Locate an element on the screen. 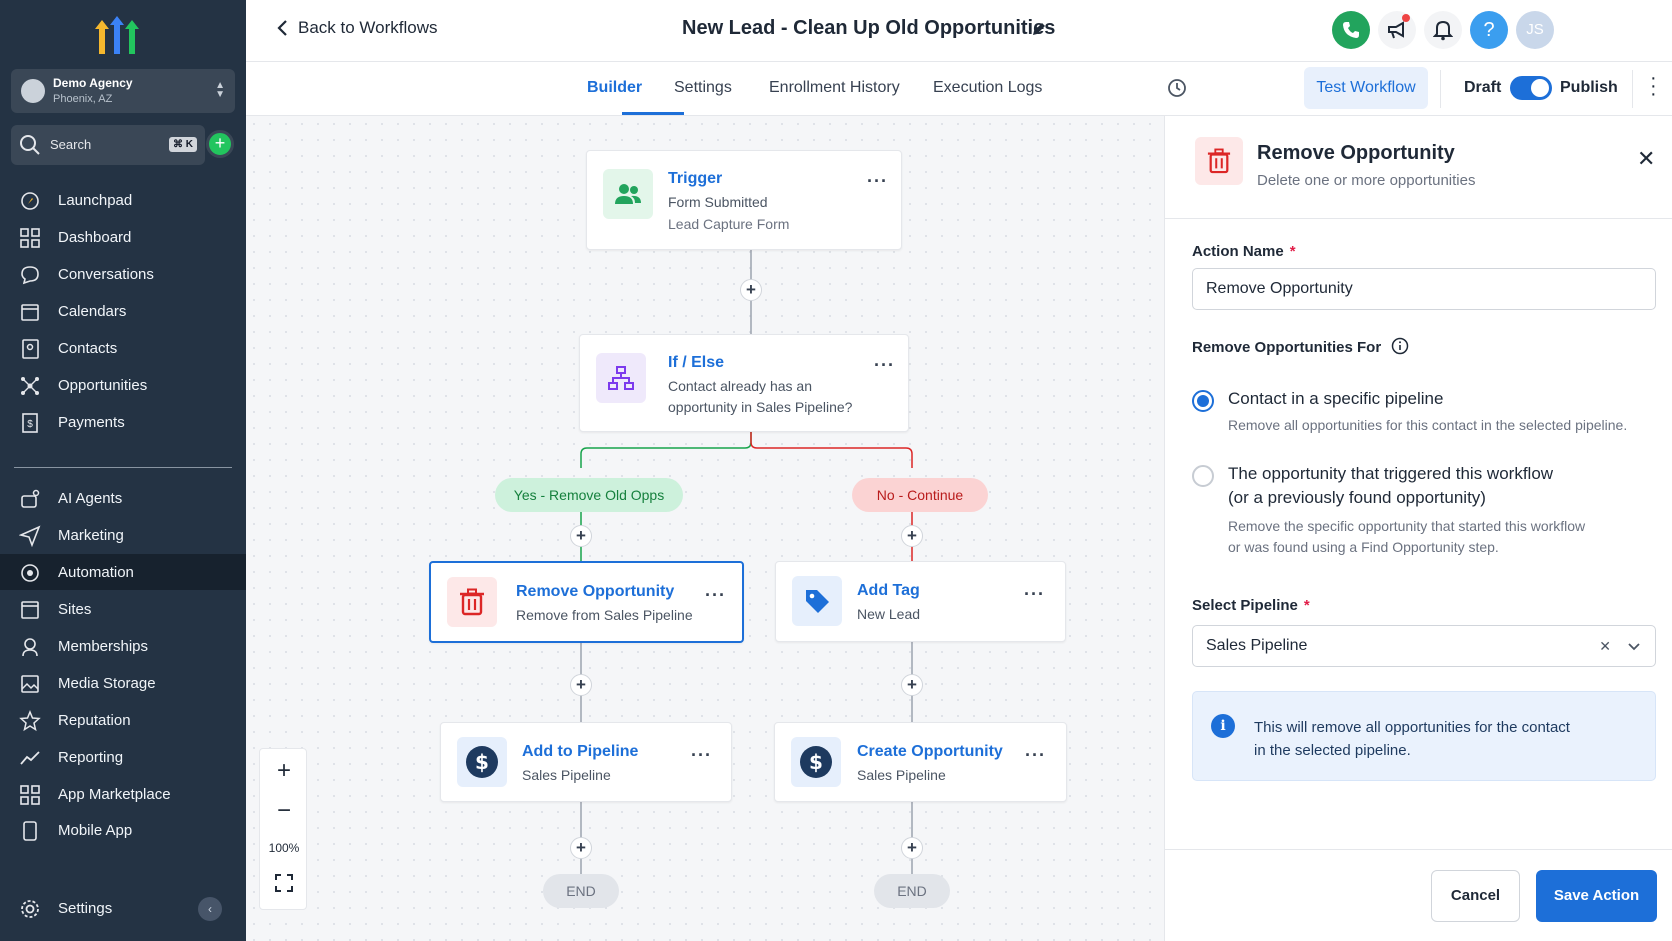 Image resolution: width=1672 pixels, height=941 pixels. clear-selection-icon: ✕ is located at coordinates (1605, 646).